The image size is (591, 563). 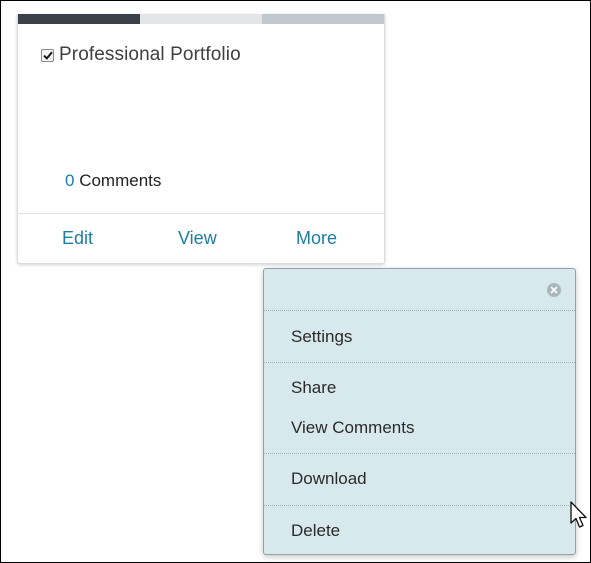 What do you see at coordinates (578, 514) in the screenshot?
I see `mouse-pointer-icon` at bounding box center [578, 514].